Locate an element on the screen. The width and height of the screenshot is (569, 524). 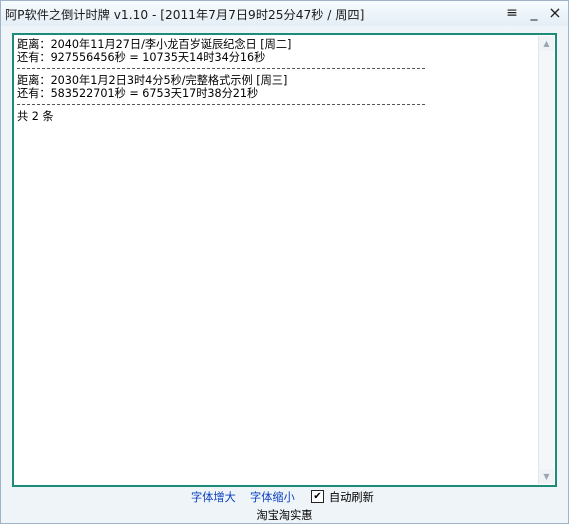
footer-toolbar: 字体增大 字体缩小 ✔ 自动刷新 is located at coordinates (284, 496).